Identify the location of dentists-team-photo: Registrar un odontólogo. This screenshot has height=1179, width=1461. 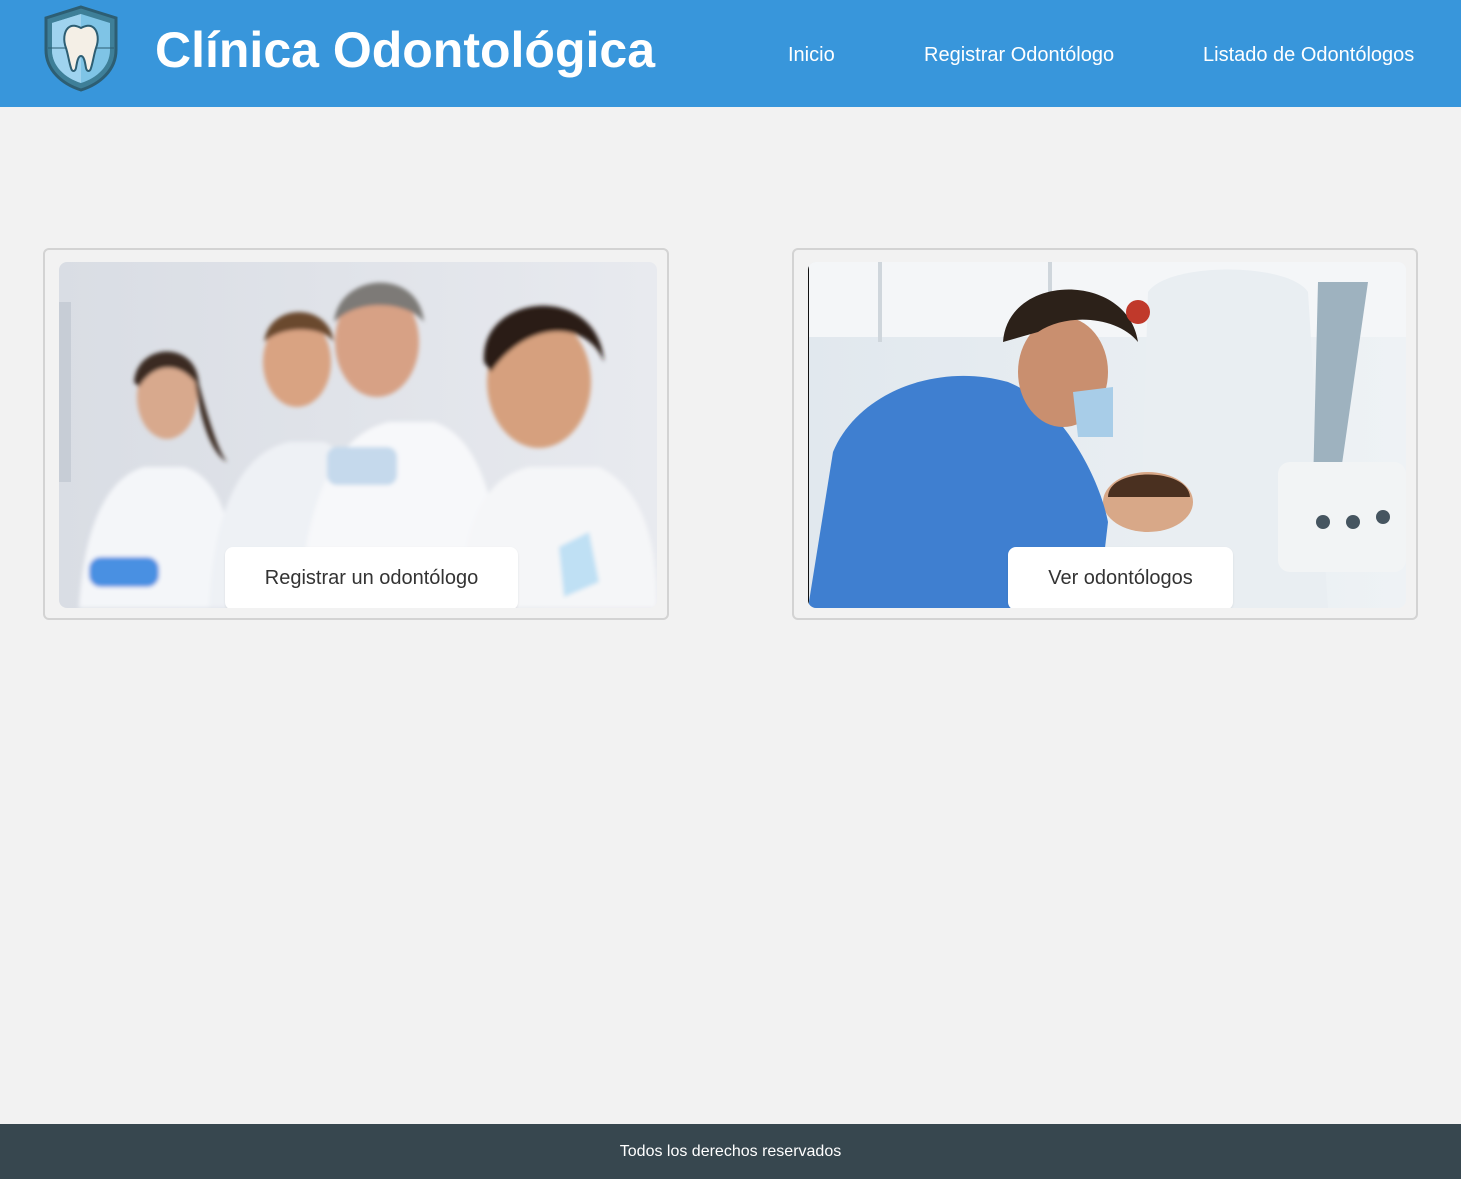
(358, 435).